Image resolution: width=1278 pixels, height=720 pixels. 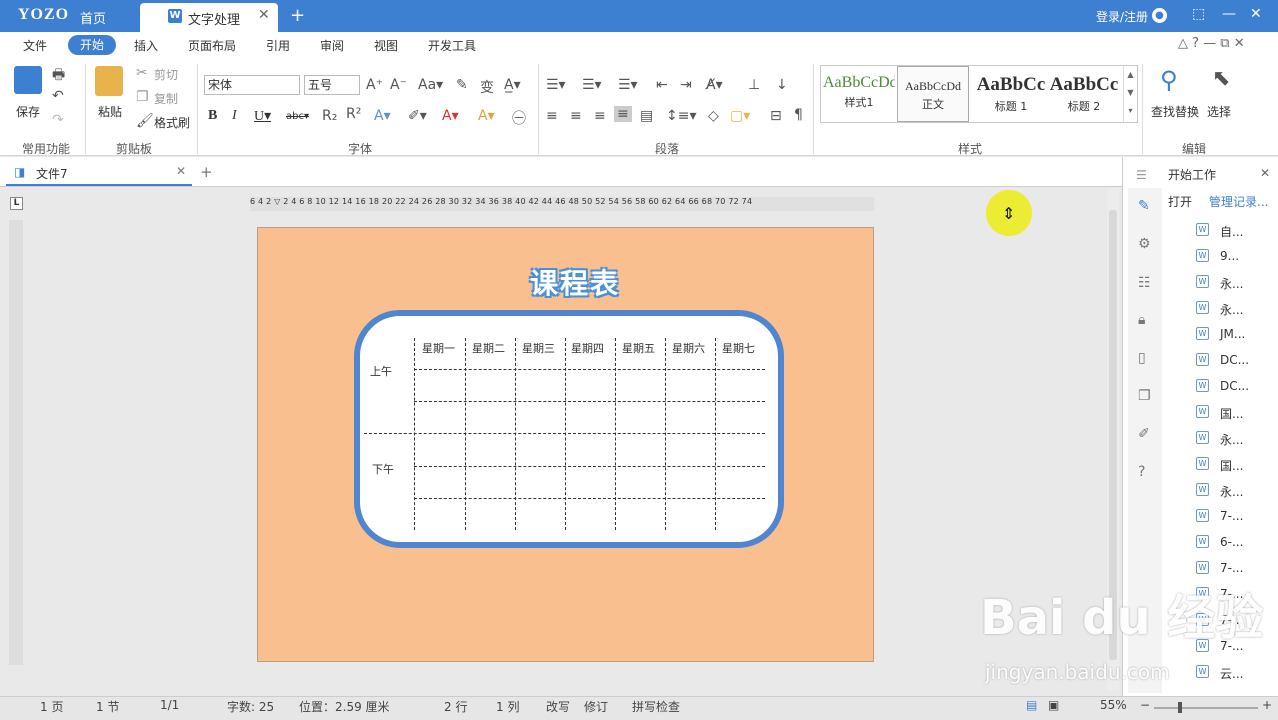 What do you see at coordinates (209, 17) in the screenshot?
I see `doc-app-tab: W 文字处理 ✕` at bounding box center [209, 17].